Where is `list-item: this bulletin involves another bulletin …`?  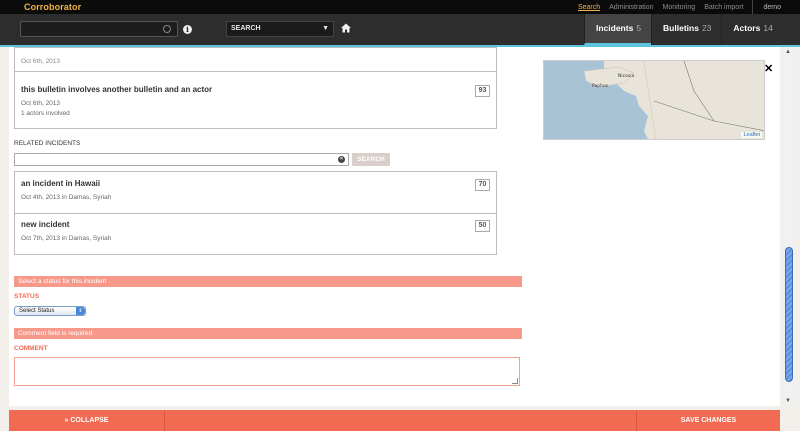
list-item: this bulletin involves another bulletin … is located at coordinates (255, 100).